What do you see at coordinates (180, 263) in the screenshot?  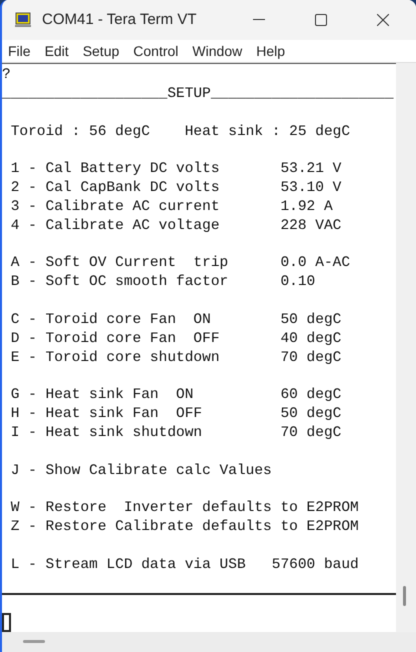 I see `terminal-line: A - Soft OV Current trip 0.0 A-AC` at bounding box center [180, 263].